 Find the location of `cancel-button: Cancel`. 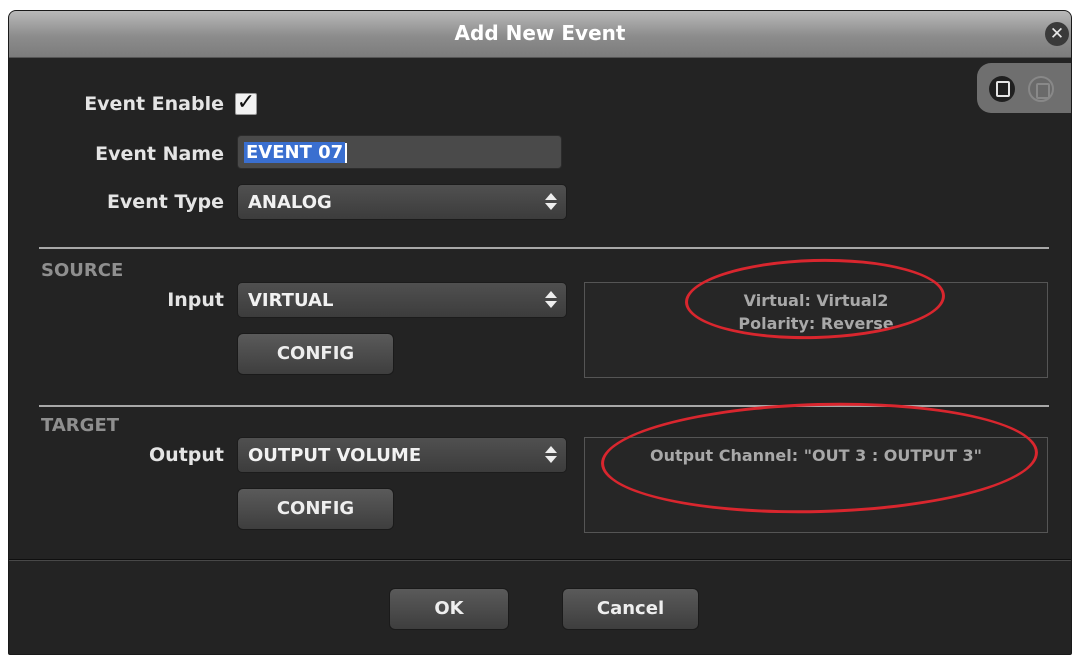

cancel-button: Cancel is located at coordinates (630, 609).